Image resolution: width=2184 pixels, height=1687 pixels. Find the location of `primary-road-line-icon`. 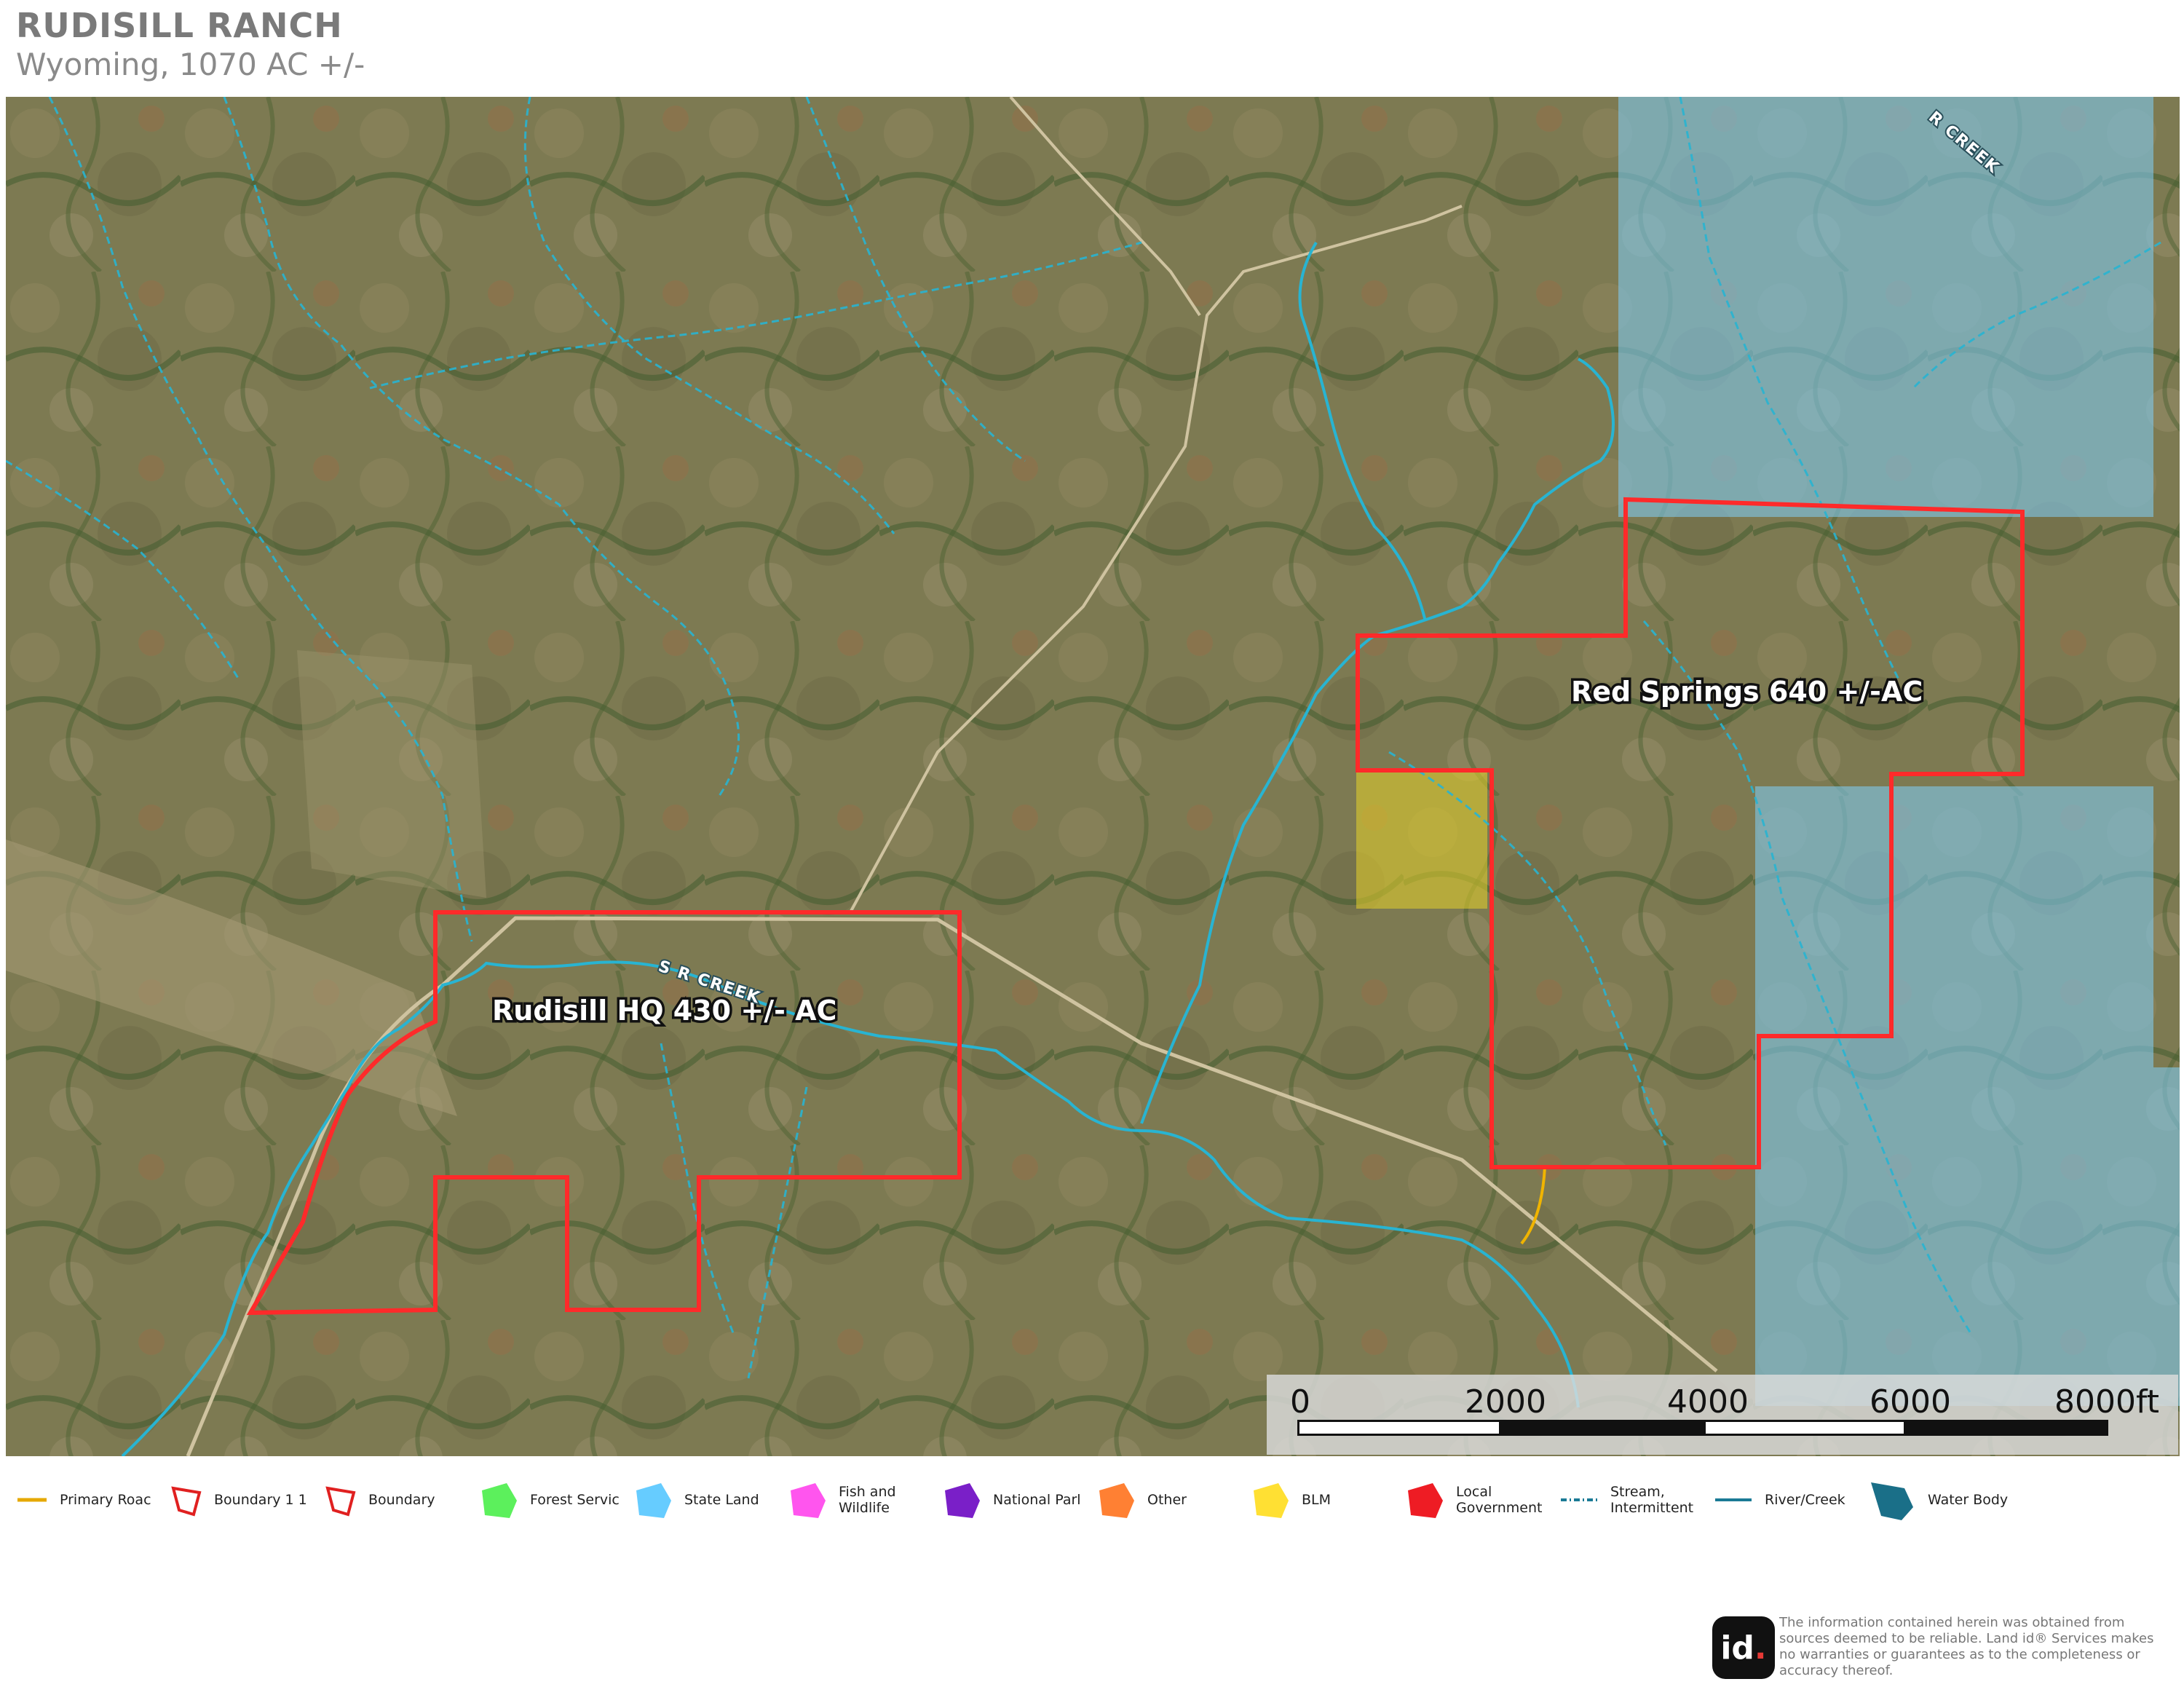

primary-road-line-icon is located at coordinates (32, 1500).